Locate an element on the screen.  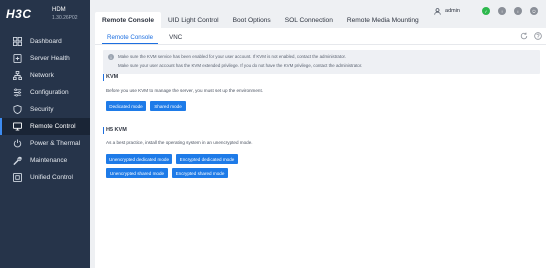
remote-control-icon is located at coordinates (17, 126).